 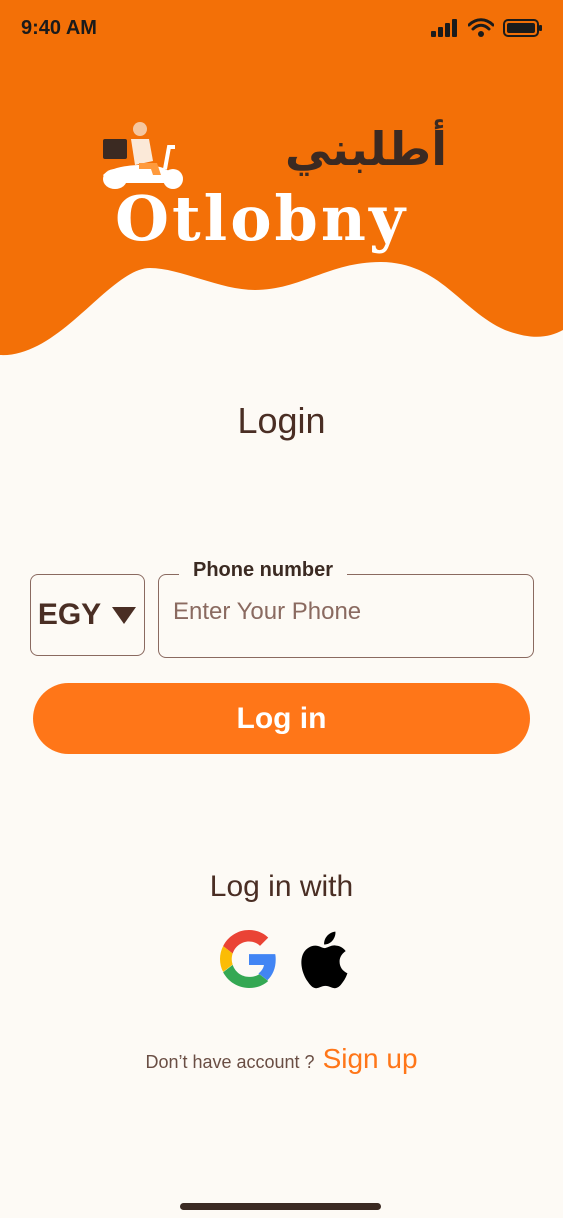 I want to click on apple-icon, so click(x=321, y=960).